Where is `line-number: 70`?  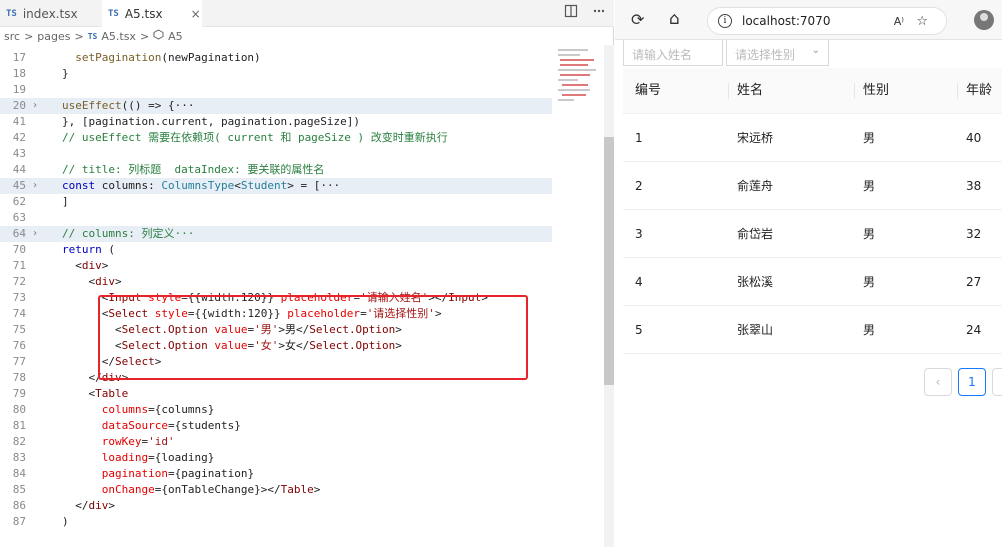 line-number: 70 is located at coordinates (19, 249).